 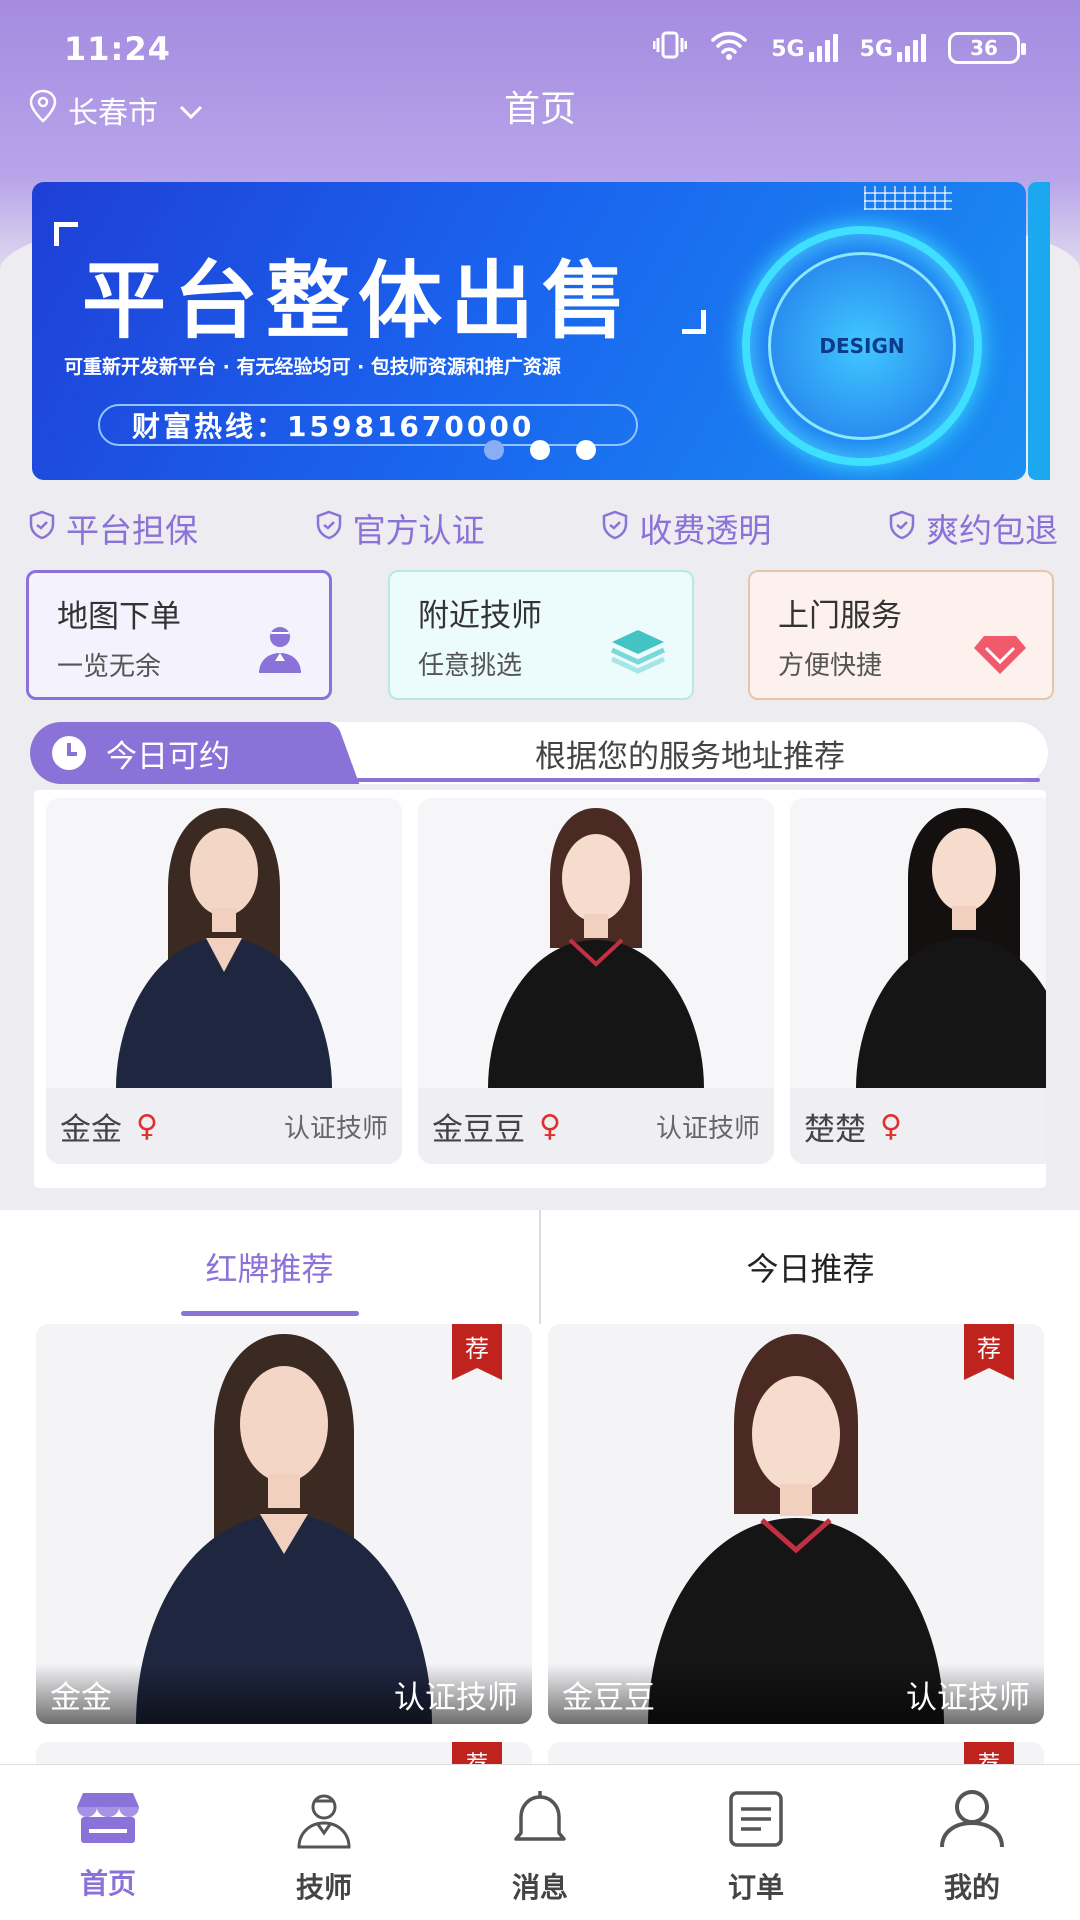 I want to click on recommend-tabs: 红牌推荐 今日推荐, so click(x=540, y=1267).